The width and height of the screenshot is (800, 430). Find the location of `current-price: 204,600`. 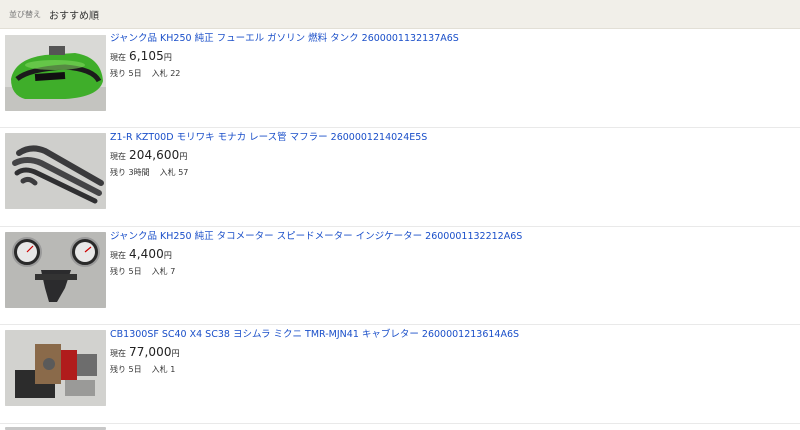

current-price: 204,600 is located at coordinates (154, 155).